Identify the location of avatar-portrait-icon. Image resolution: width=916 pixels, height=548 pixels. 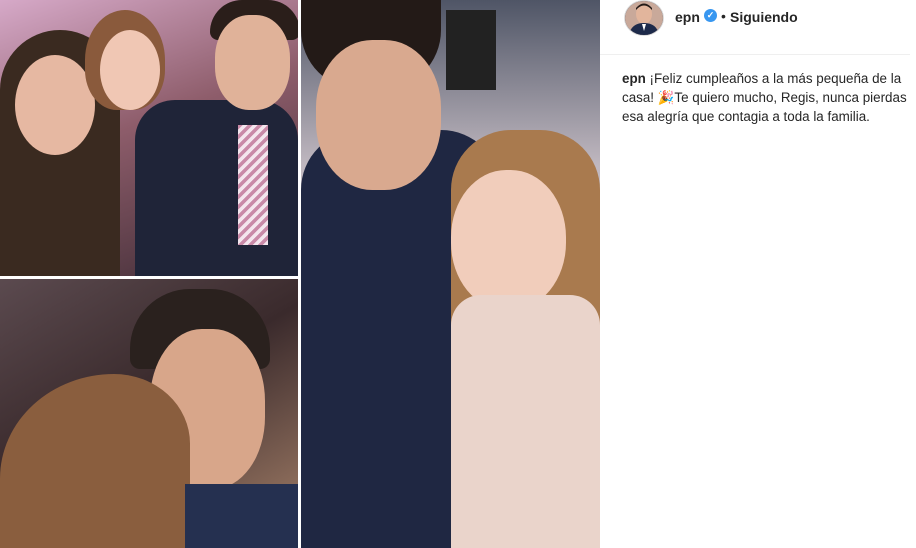
(644, 18).